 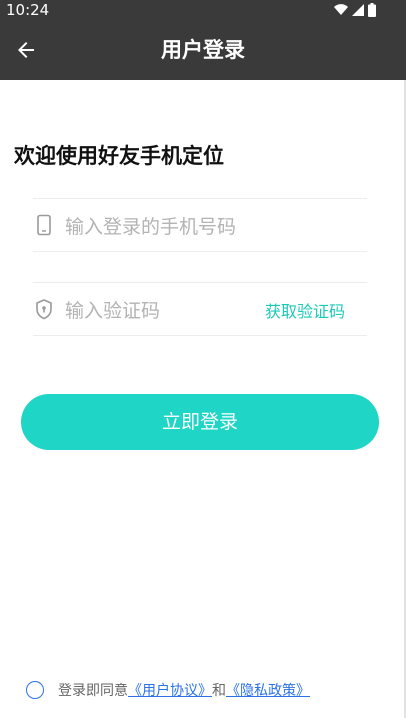 I want to click on code-input-placeholder: 输入验证码, so click(x=112, y=309).